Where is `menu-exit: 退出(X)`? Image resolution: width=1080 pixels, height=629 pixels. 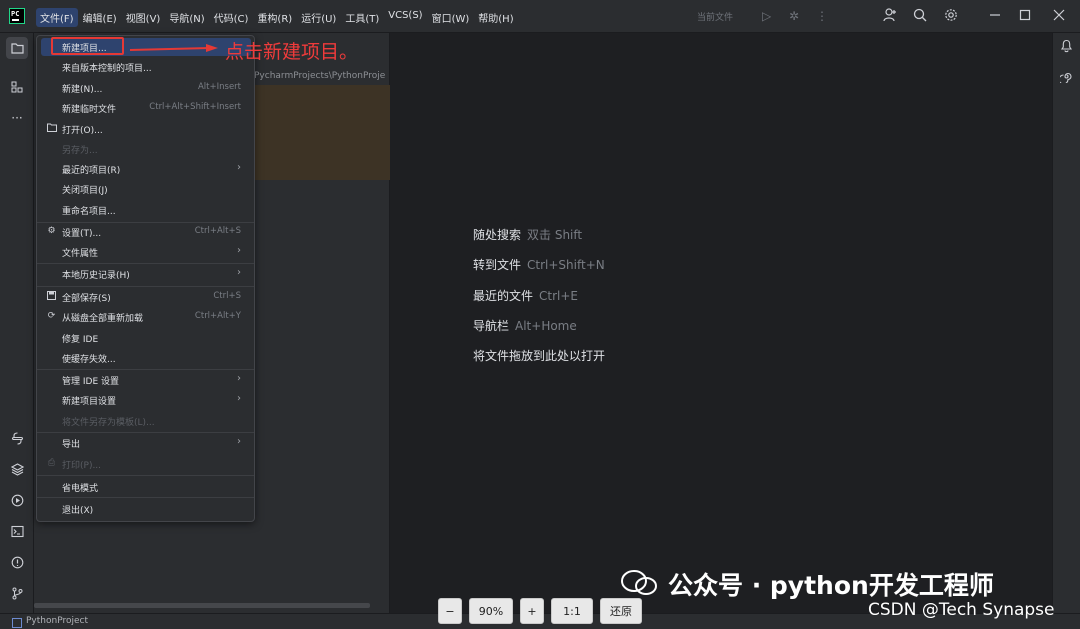 menu-exit: 退出(X) is located at coordinates (146, 509).